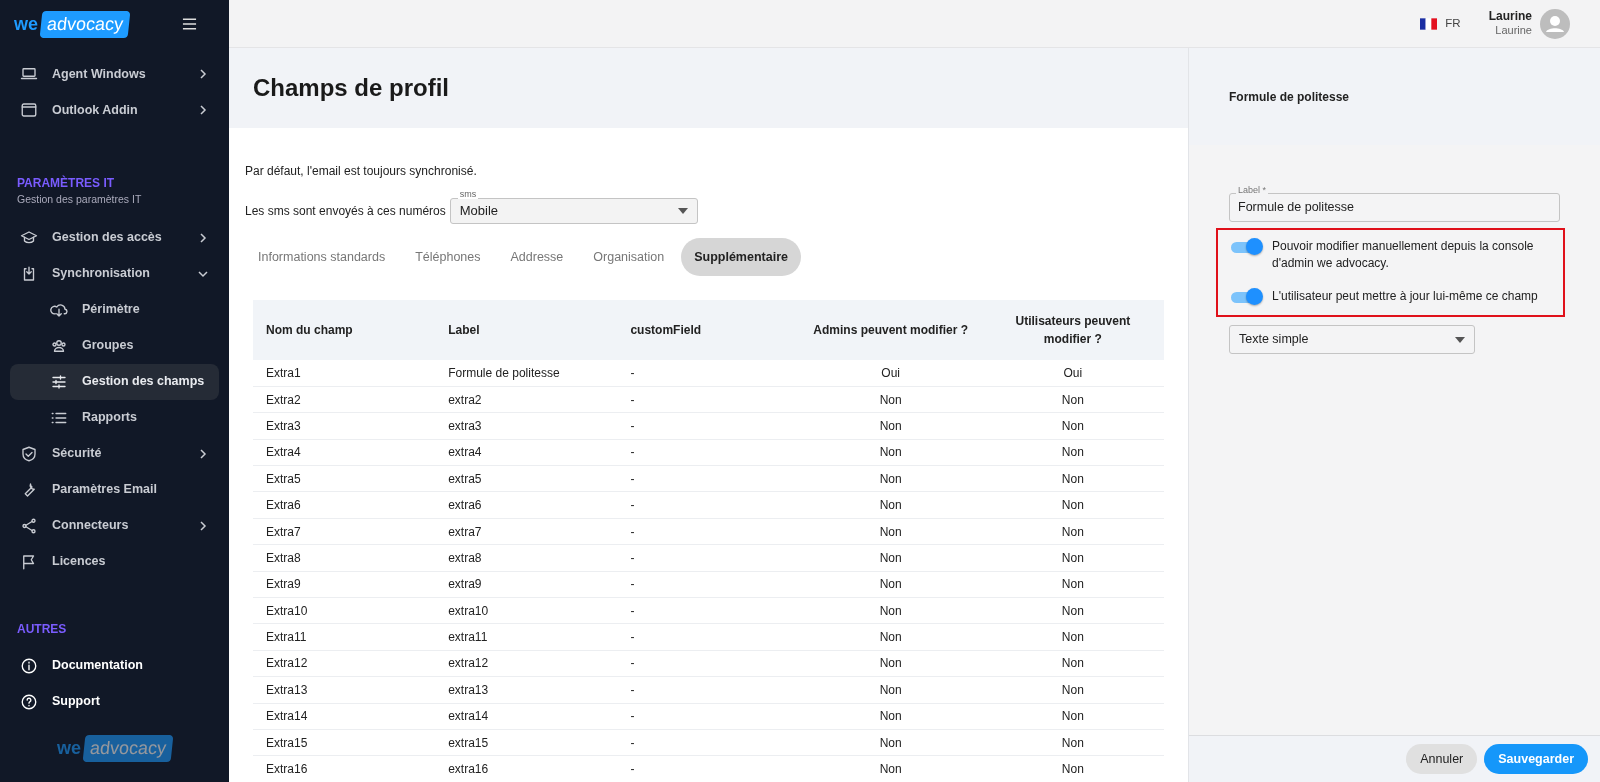 The height and width of the screenshot is (782, 1600). Describe the element at coordinates (1453, 23) in the screenshot. I see `language-selector: FR` at that location.